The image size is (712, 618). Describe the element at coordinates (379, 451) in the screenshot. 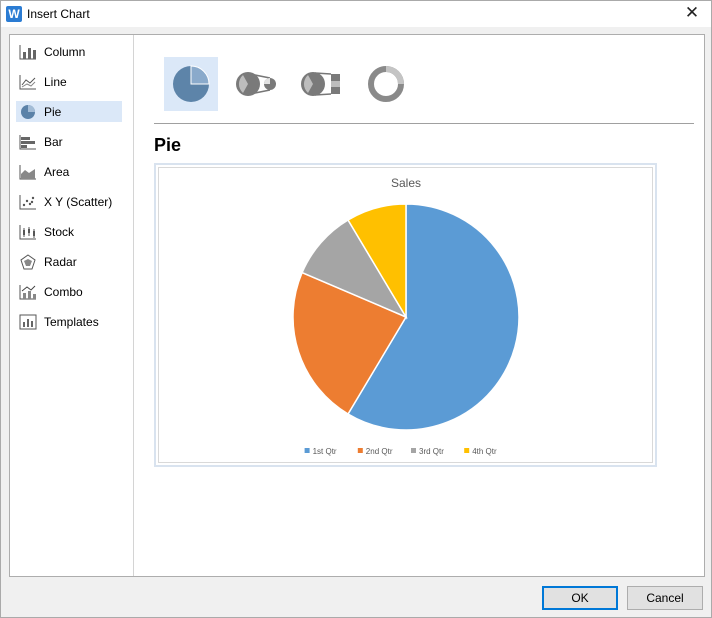

I see `legend-label: 2nd Qtr` at that location.